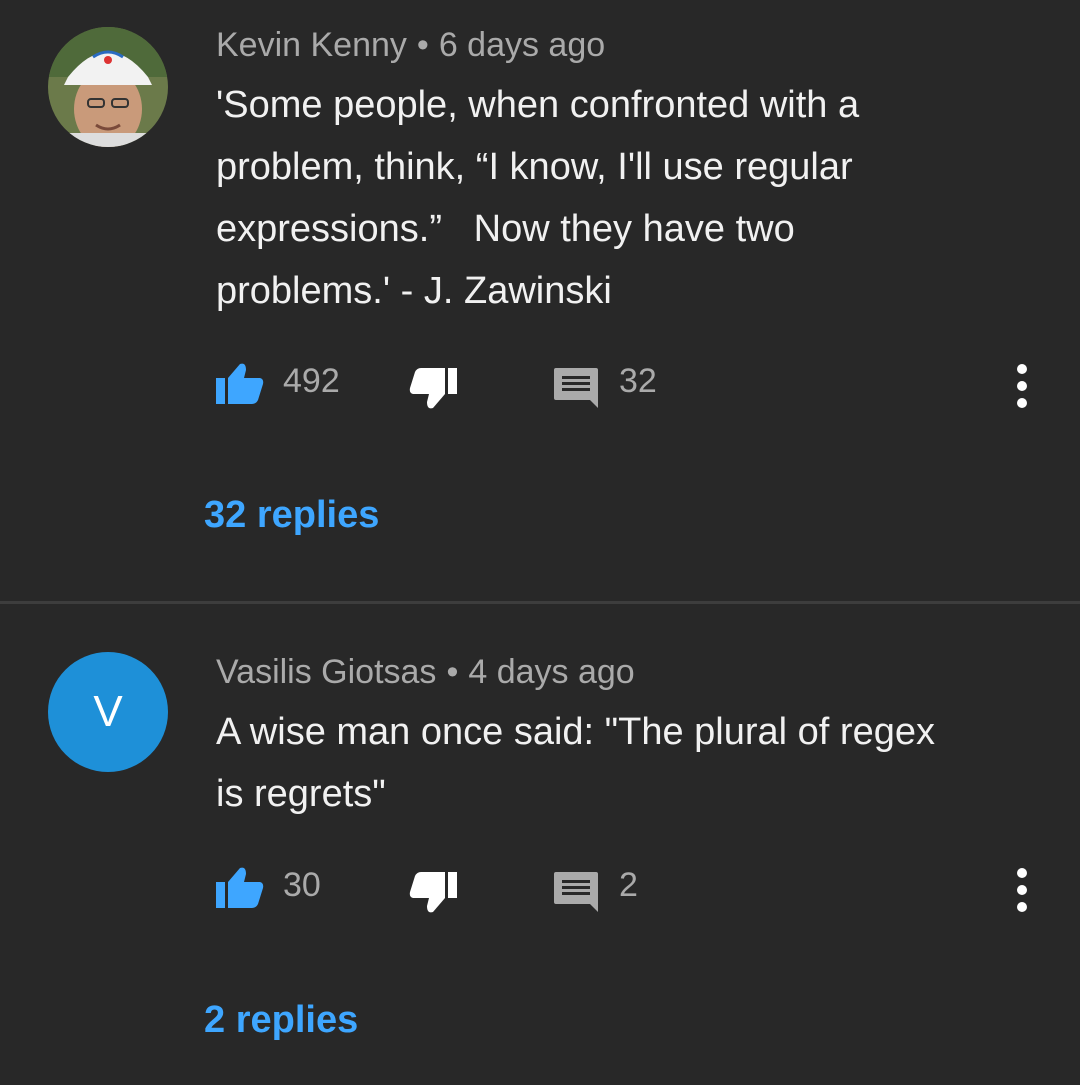  I want to click on like-count: 492, so click(311, 381).